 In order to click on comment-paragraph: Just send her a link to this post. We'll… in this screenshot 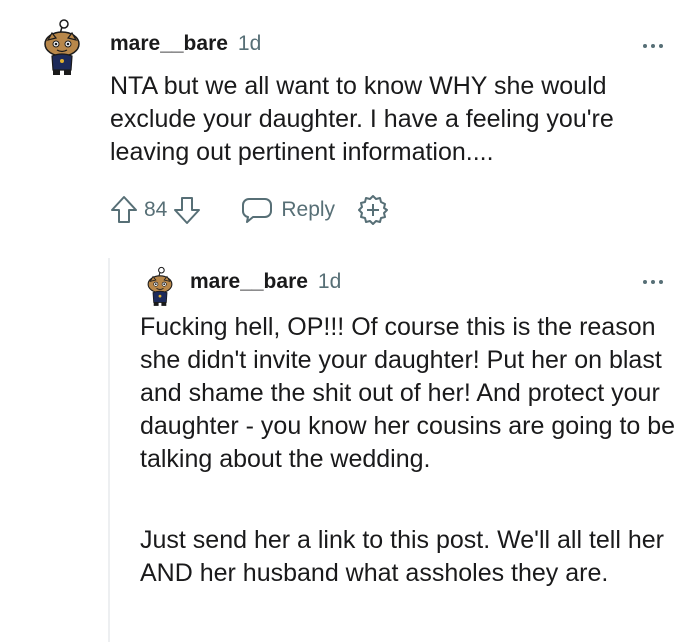, I will do `click(402, 556)`.